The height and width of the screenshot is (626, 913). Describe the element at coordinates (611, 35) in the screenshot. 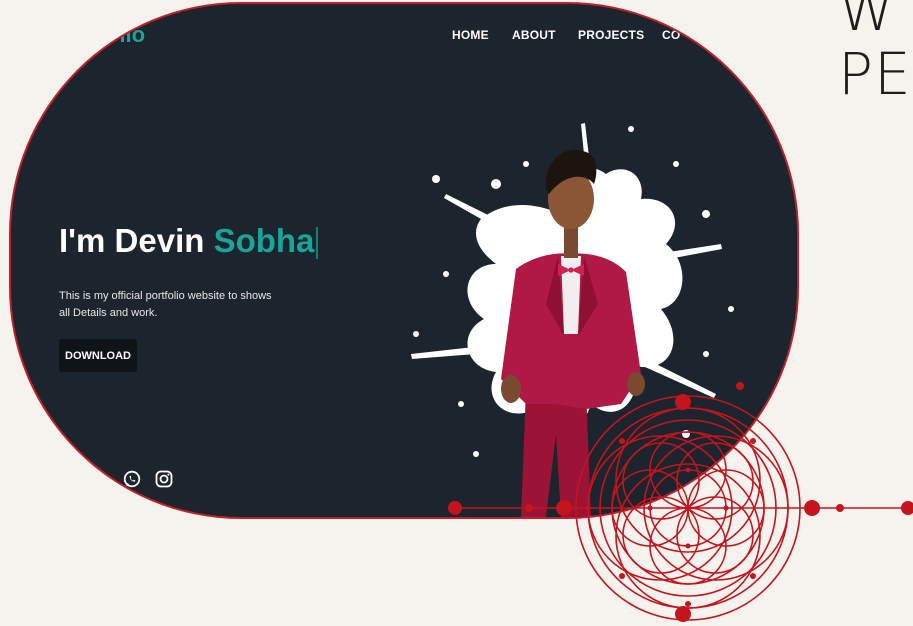

I see `nav-link-projects: PROJECTS` at that location.